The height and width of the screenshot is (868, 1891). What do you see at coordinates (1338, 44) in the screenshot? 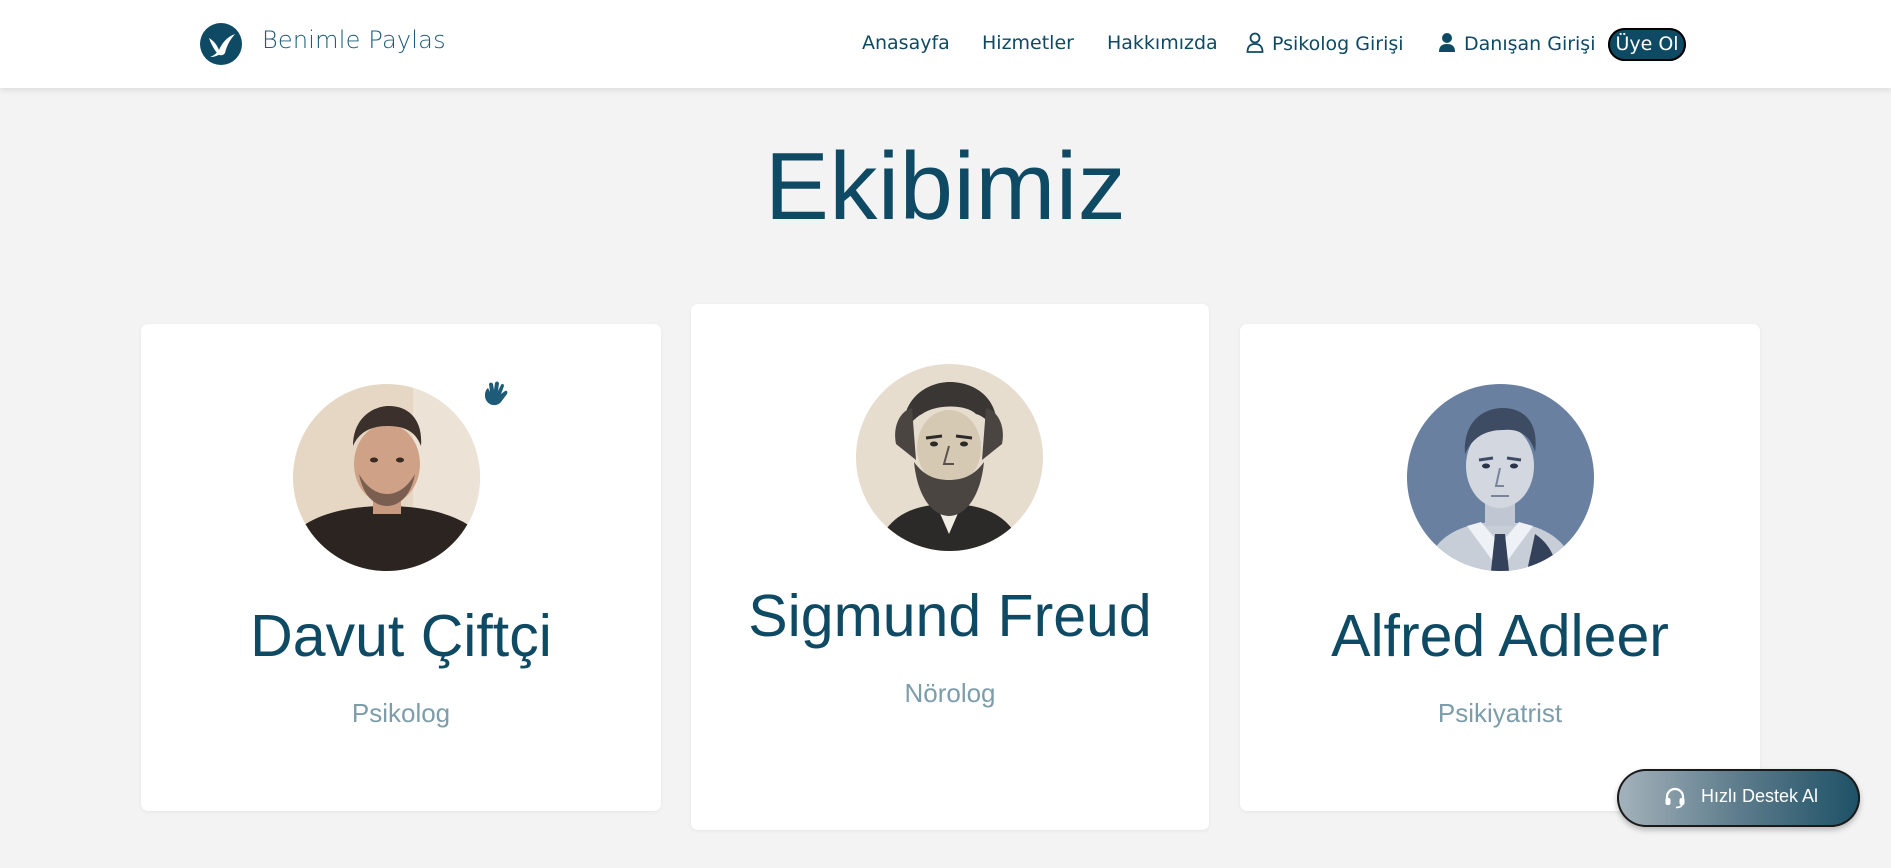
I see `psychologist-login-label: Psikolog Girişi` at bounding box center [1338, 44].